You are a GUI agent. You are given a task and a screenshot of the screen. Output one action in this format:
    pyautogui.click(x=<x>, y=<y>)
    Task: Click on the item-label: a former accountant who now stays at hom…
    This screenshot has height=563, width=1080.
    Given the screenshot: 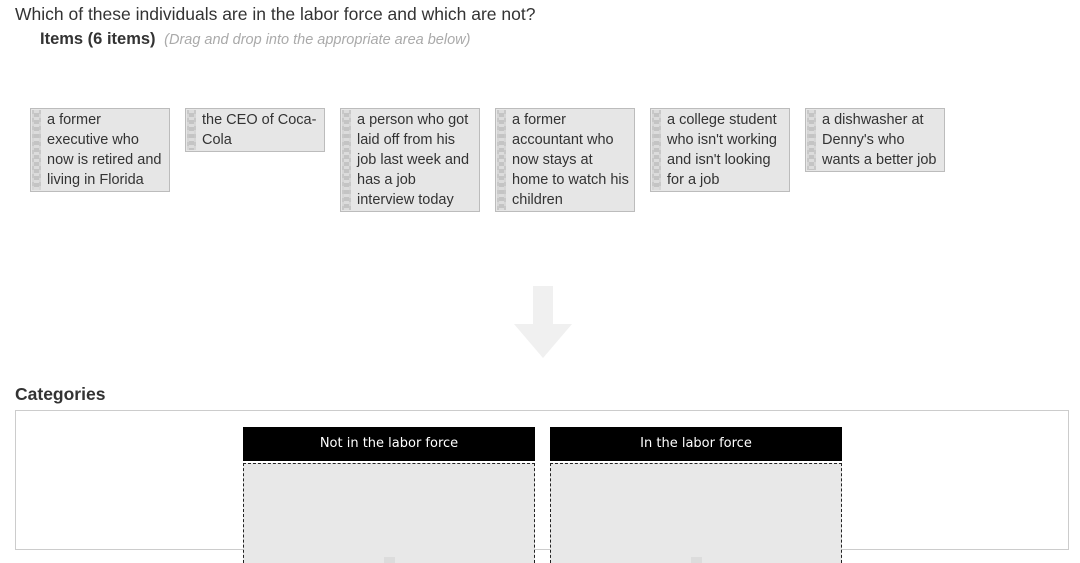 What is the action you would take?
    pyautogui.click(x=570, y=160)
    